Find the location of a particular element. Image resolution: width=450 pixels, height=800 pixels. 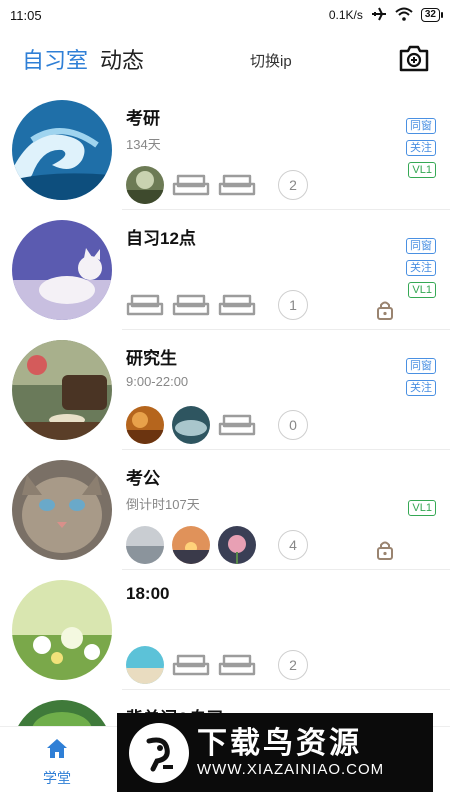

member-count: 4 is located at coordinates (293, 545).